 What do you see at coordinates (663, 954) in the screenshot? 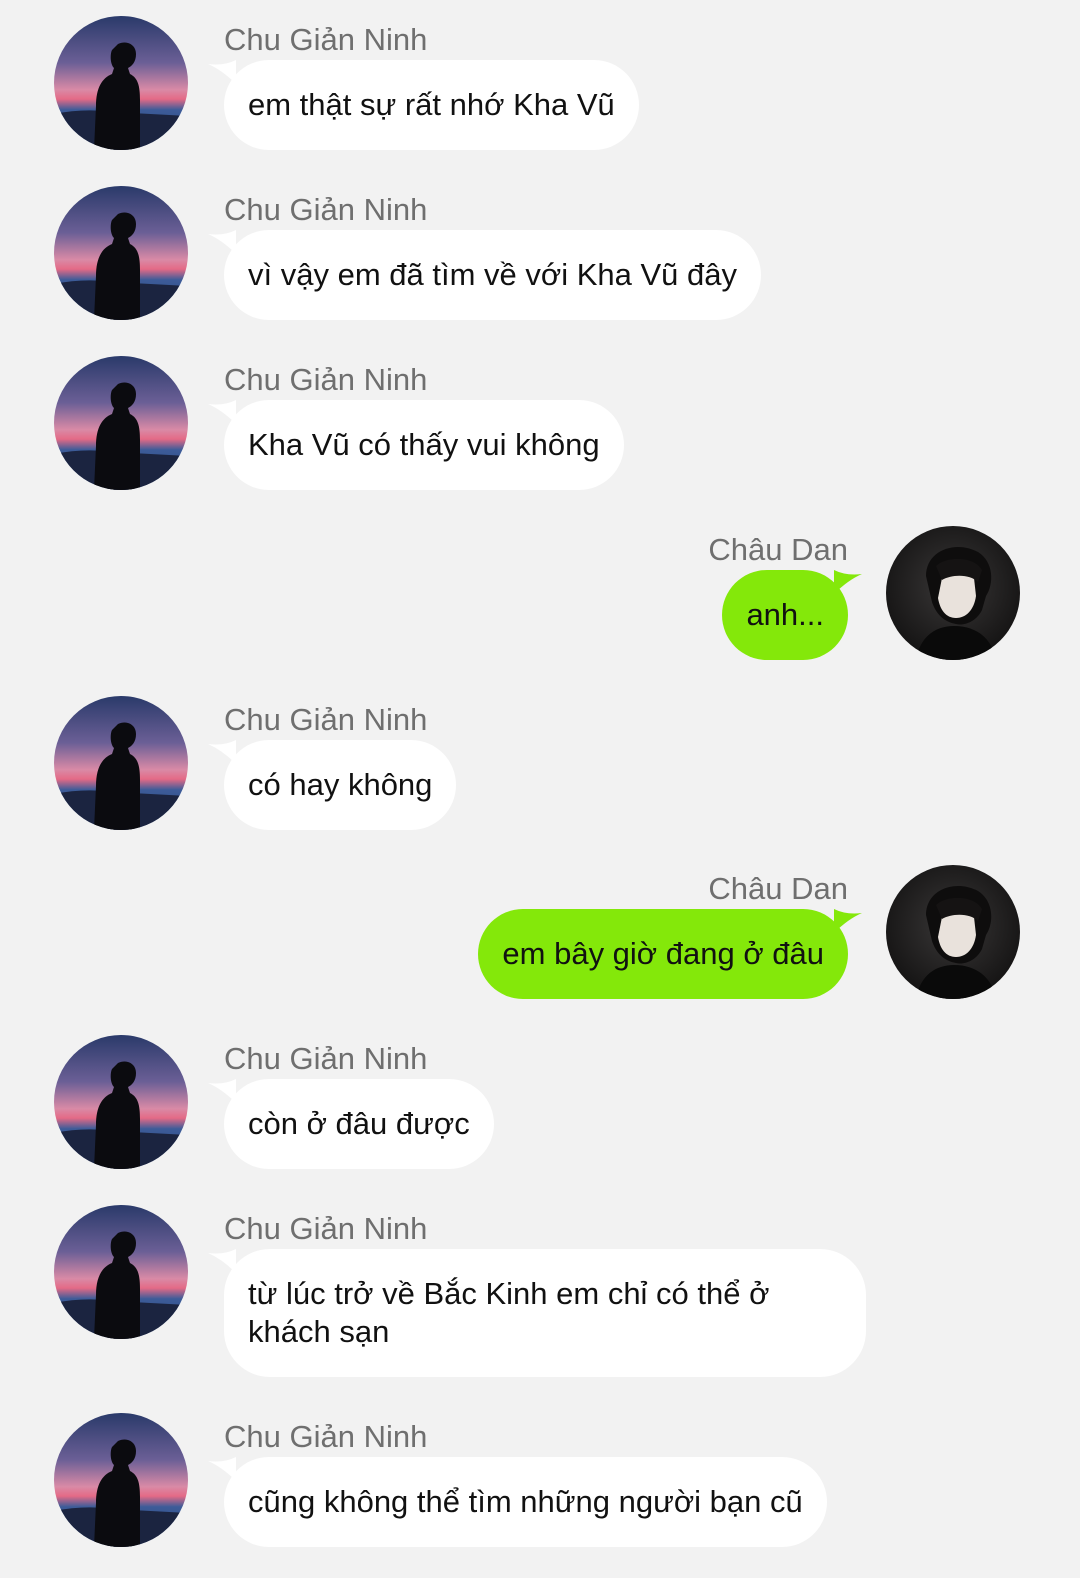
I see `message-bubble: em bây giờ đang ở đâu` at bounding box center [663, 954].